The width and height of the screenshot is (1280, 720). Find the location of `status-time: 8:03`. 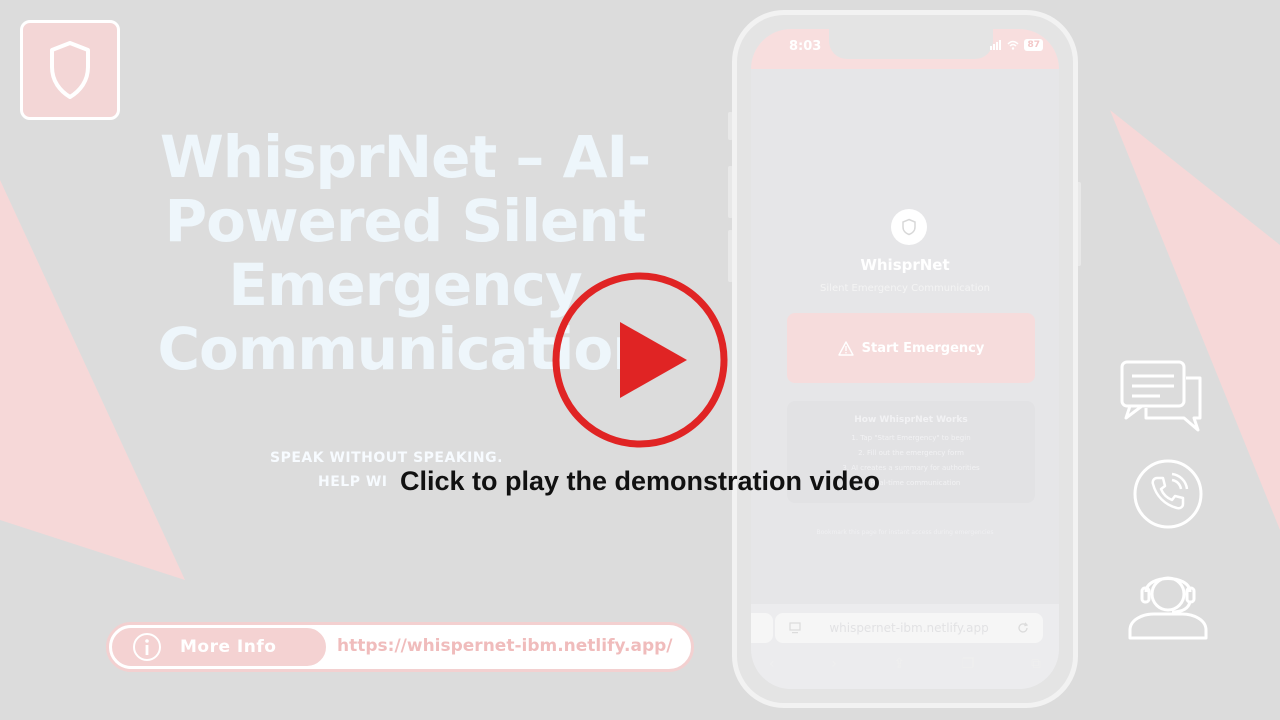

status-time: 8:03 is located at coordinates (805, 46).